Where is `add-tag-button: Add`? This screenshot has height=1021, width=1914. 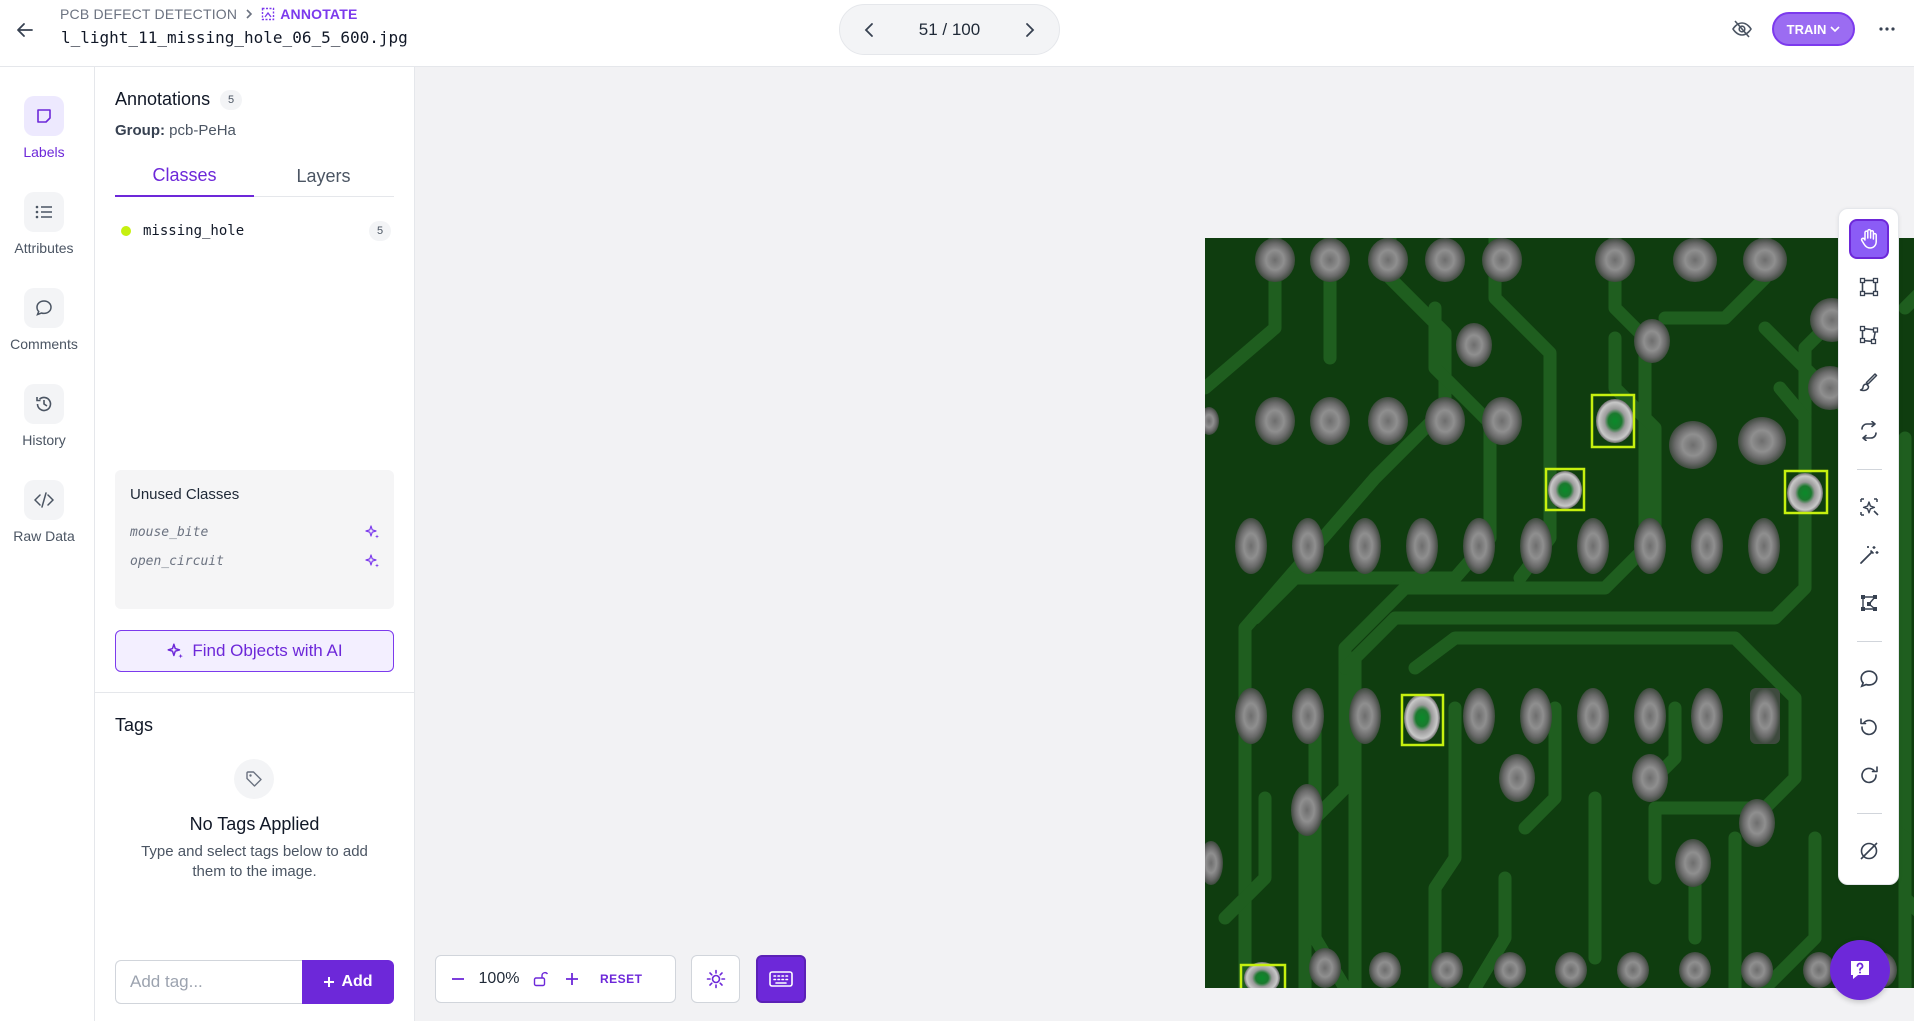 add-tag-button: Add is located at coordinates (348, 982).